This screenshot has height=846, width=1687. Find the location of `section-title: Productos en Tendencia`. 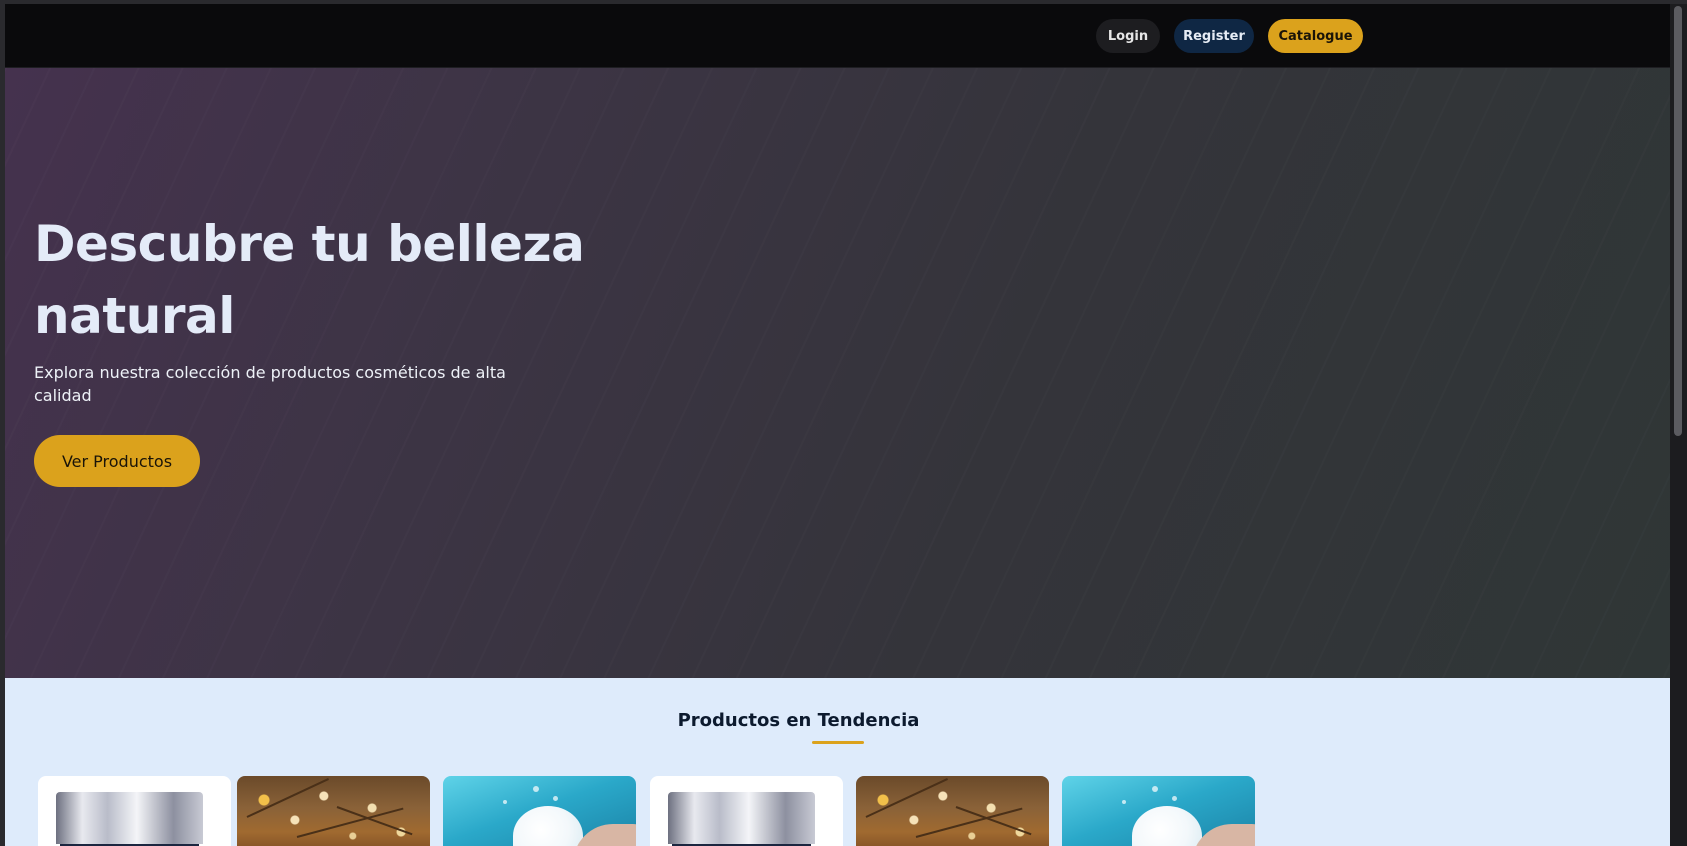

section-title: Productos en Tendencia is located at coordinates (798, 720).